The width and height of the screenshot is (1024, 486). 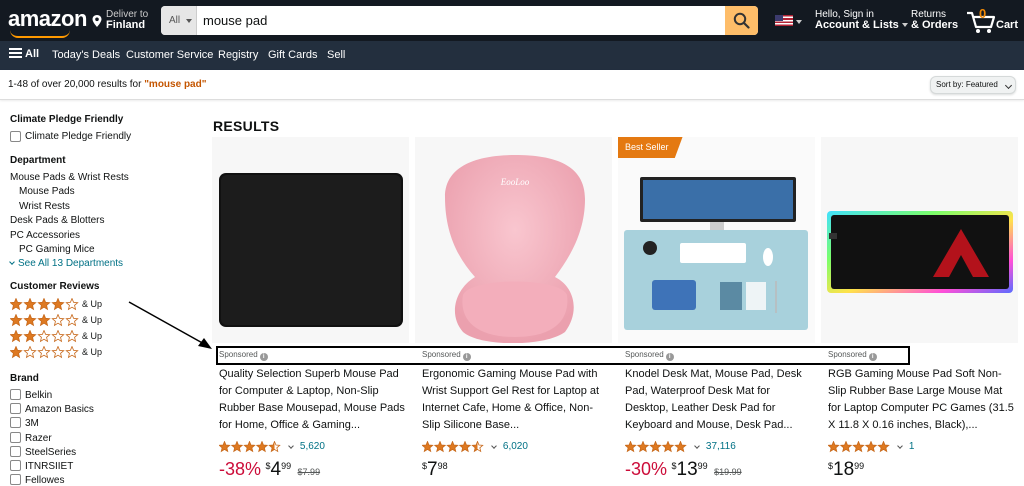 I want to click on account-menu: Hello, Sign in Account & Lists, so click(x=861, y=20).